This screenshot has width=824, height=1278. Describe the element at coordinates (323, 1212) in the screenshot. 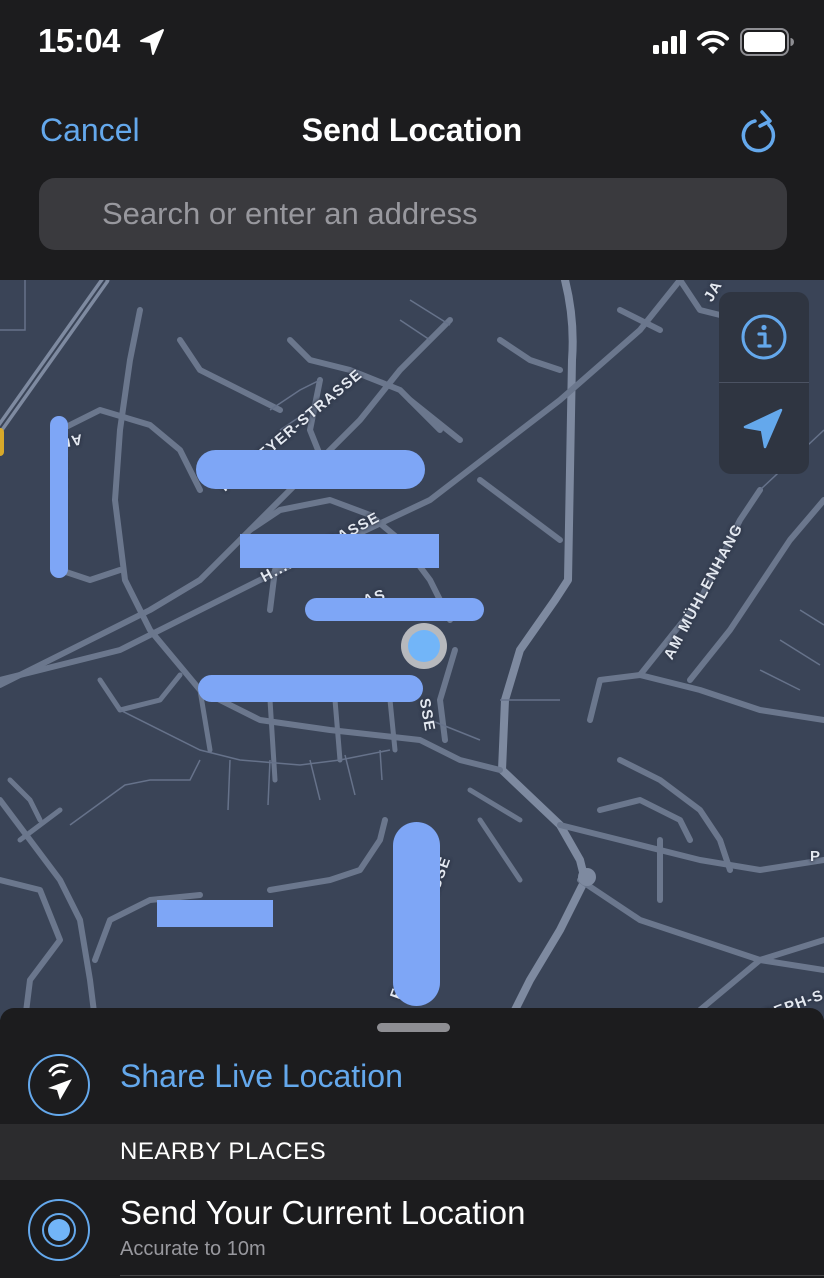

I see `current-location-title: Send Your Current Location` at that location.